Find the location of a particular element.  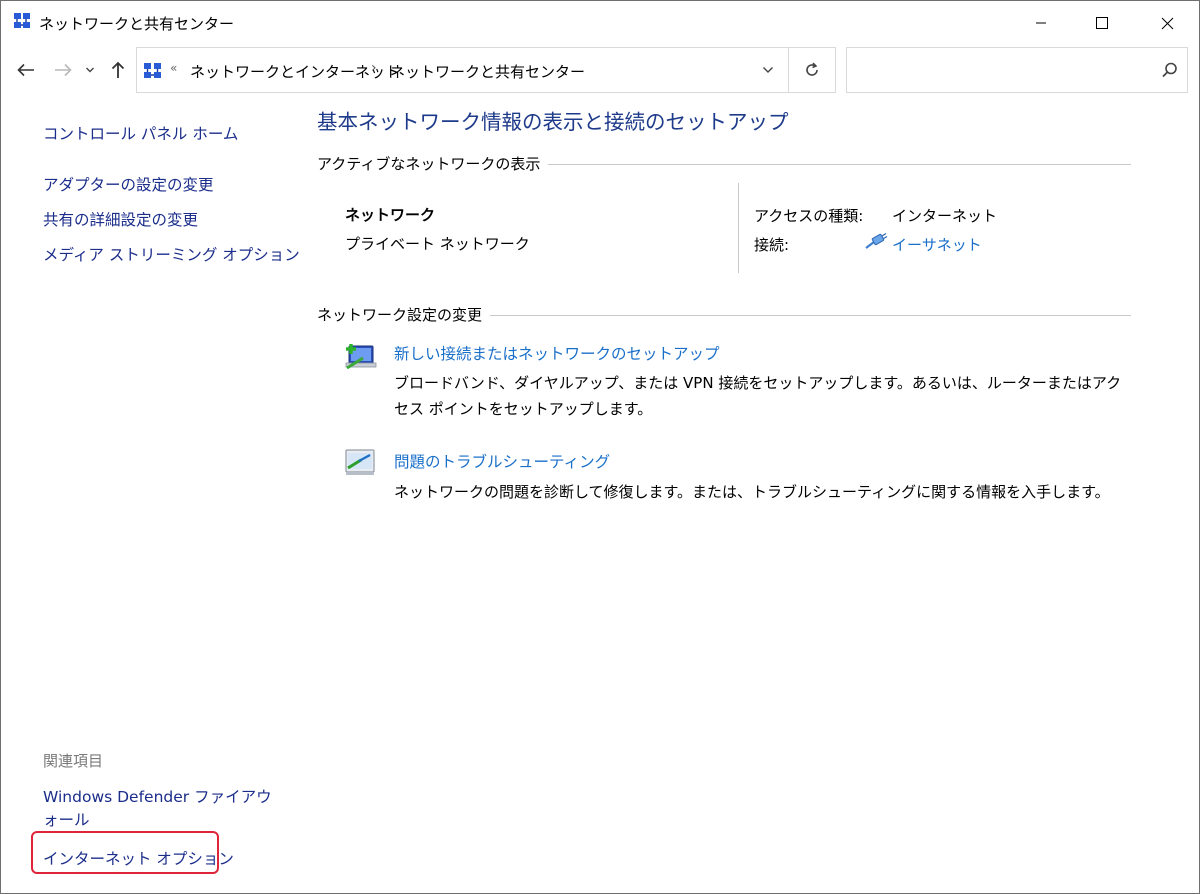

refresh-icon is located at coordinates (812, 69).